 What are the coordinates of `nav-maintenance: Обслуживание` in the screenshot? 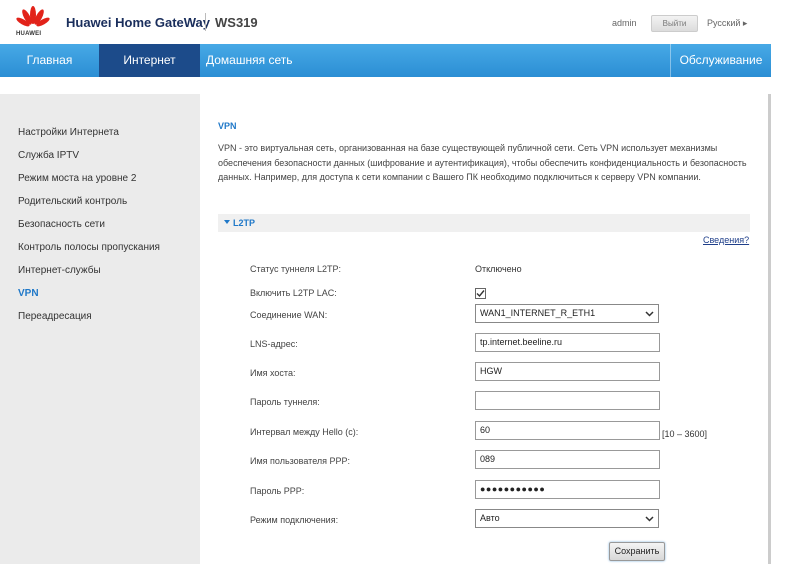 It's located at (720, 60).